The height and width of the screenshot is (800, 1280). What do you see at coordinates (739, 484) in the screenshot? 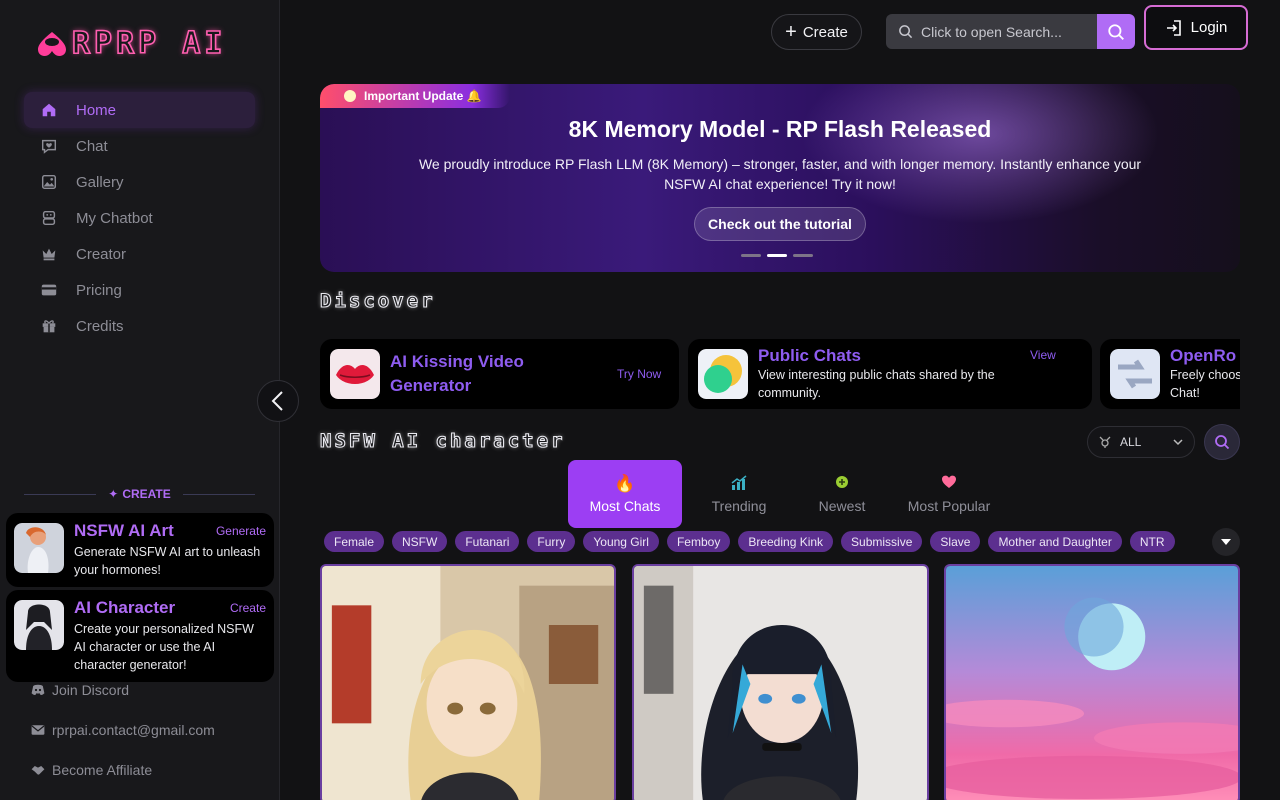
I see `chart-up-icon` at bounding box center [739, 484].